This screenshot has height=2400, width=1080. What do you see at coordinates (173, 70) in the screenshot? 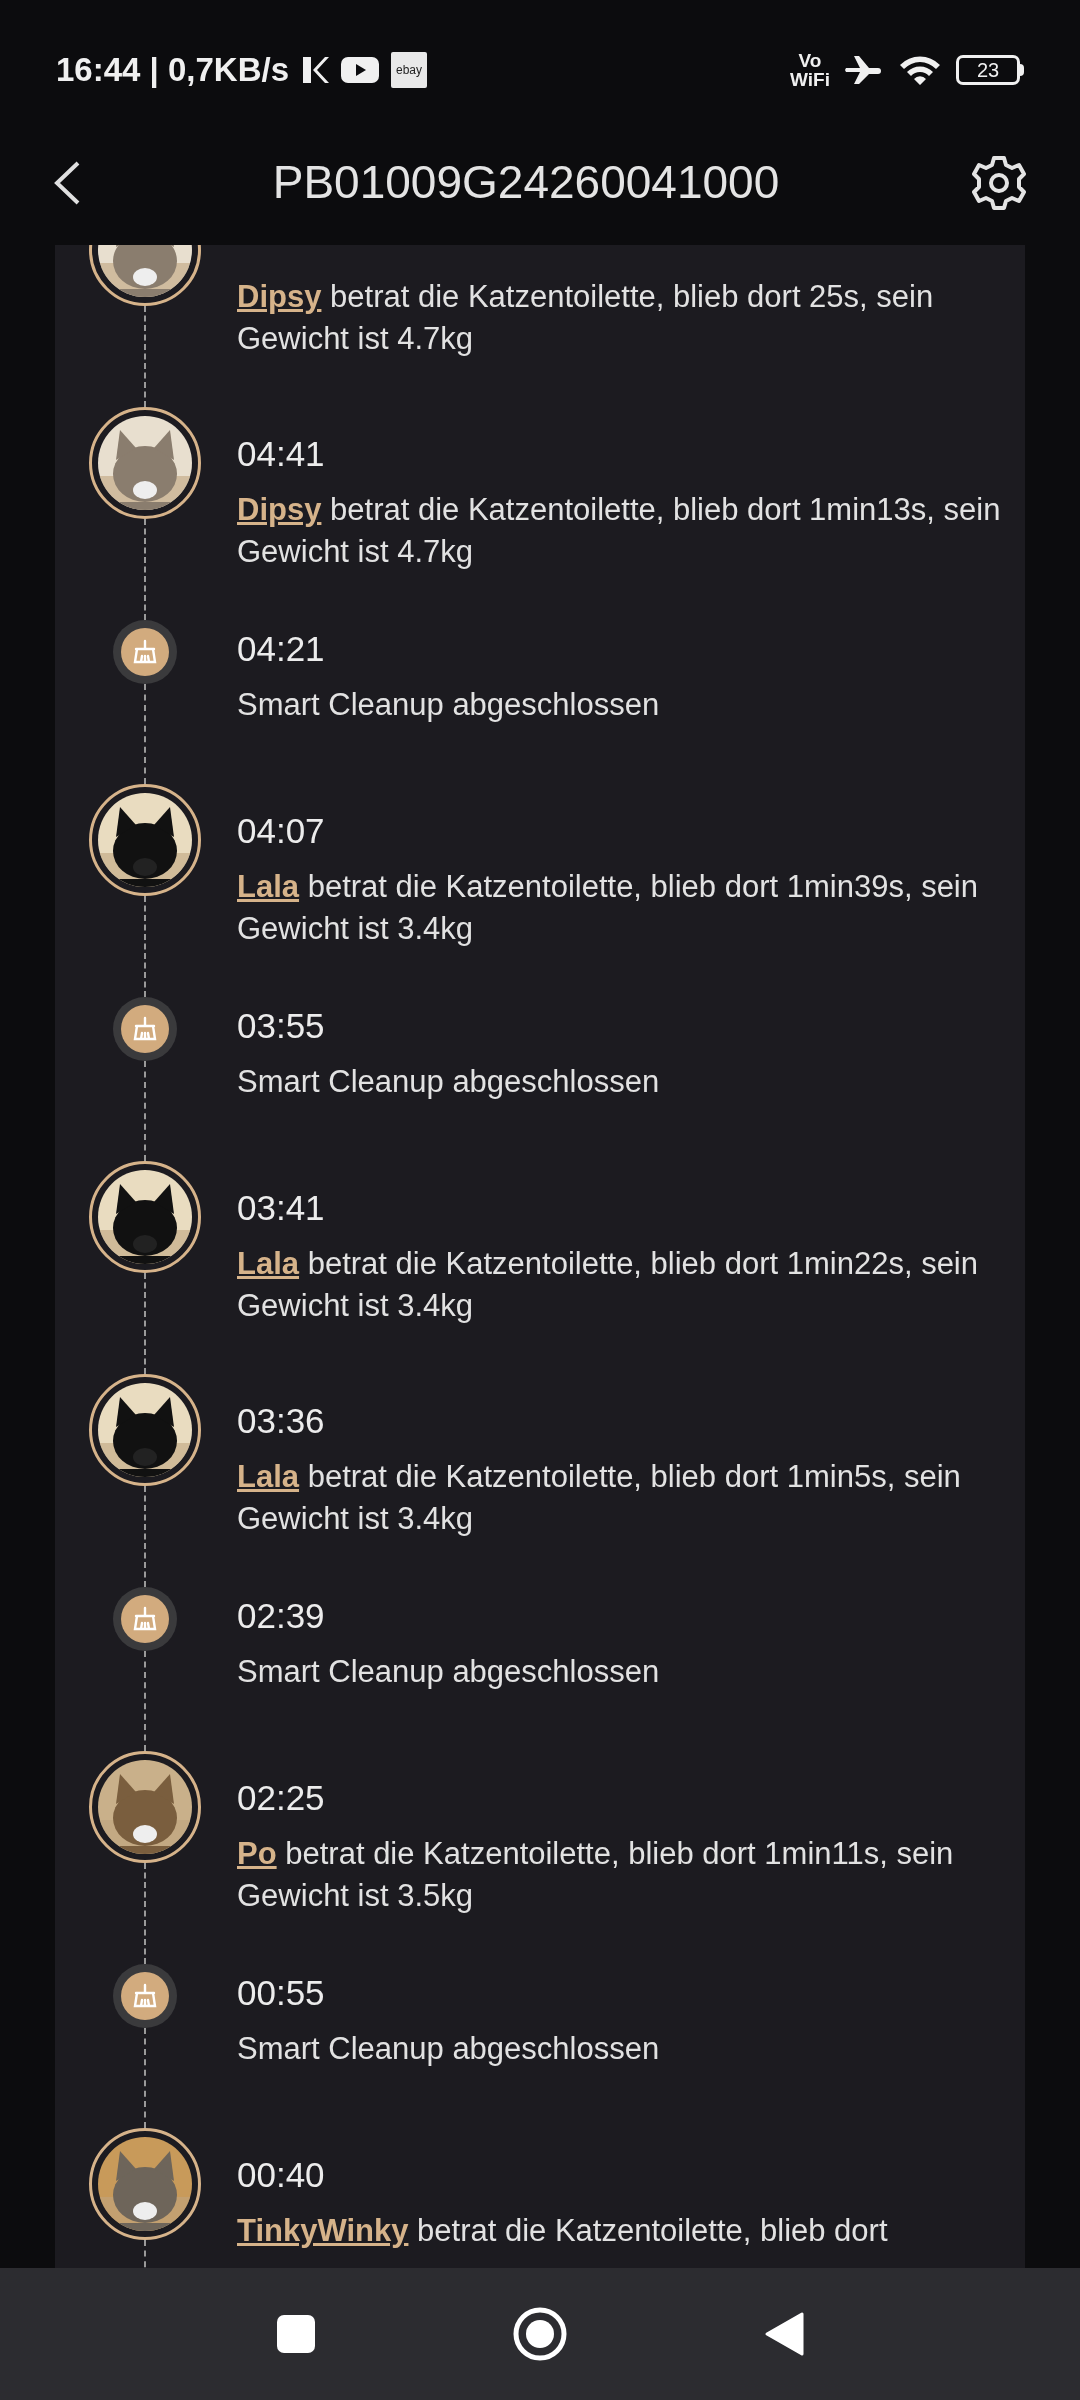
I see `status-text: 16:44 | 0,7KB/s` at bounding box center [173, 70].